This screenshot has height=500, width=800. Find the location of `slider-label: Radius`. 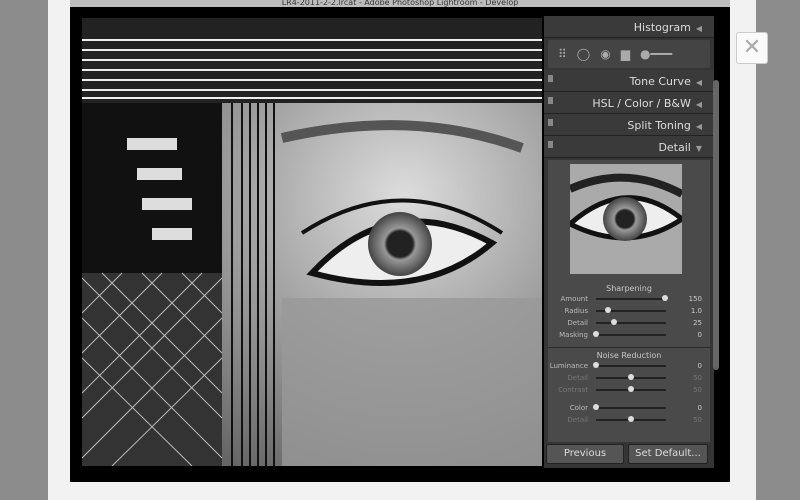

slider-label: Radius is located at coordinates (576, 311).